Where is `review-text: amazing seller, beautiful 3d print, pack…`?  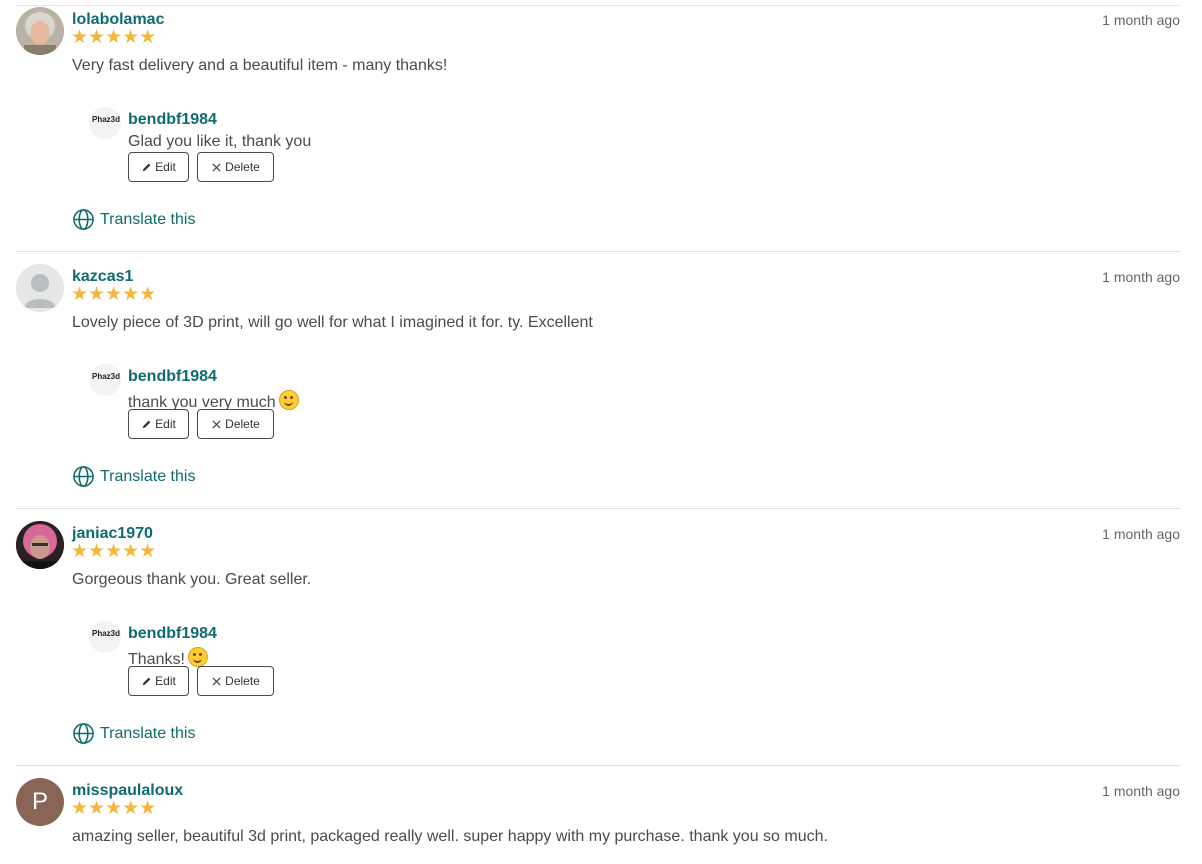 review-text: amazing seller, beautiful 3d print, pack… is located at coordinates (450, 836).